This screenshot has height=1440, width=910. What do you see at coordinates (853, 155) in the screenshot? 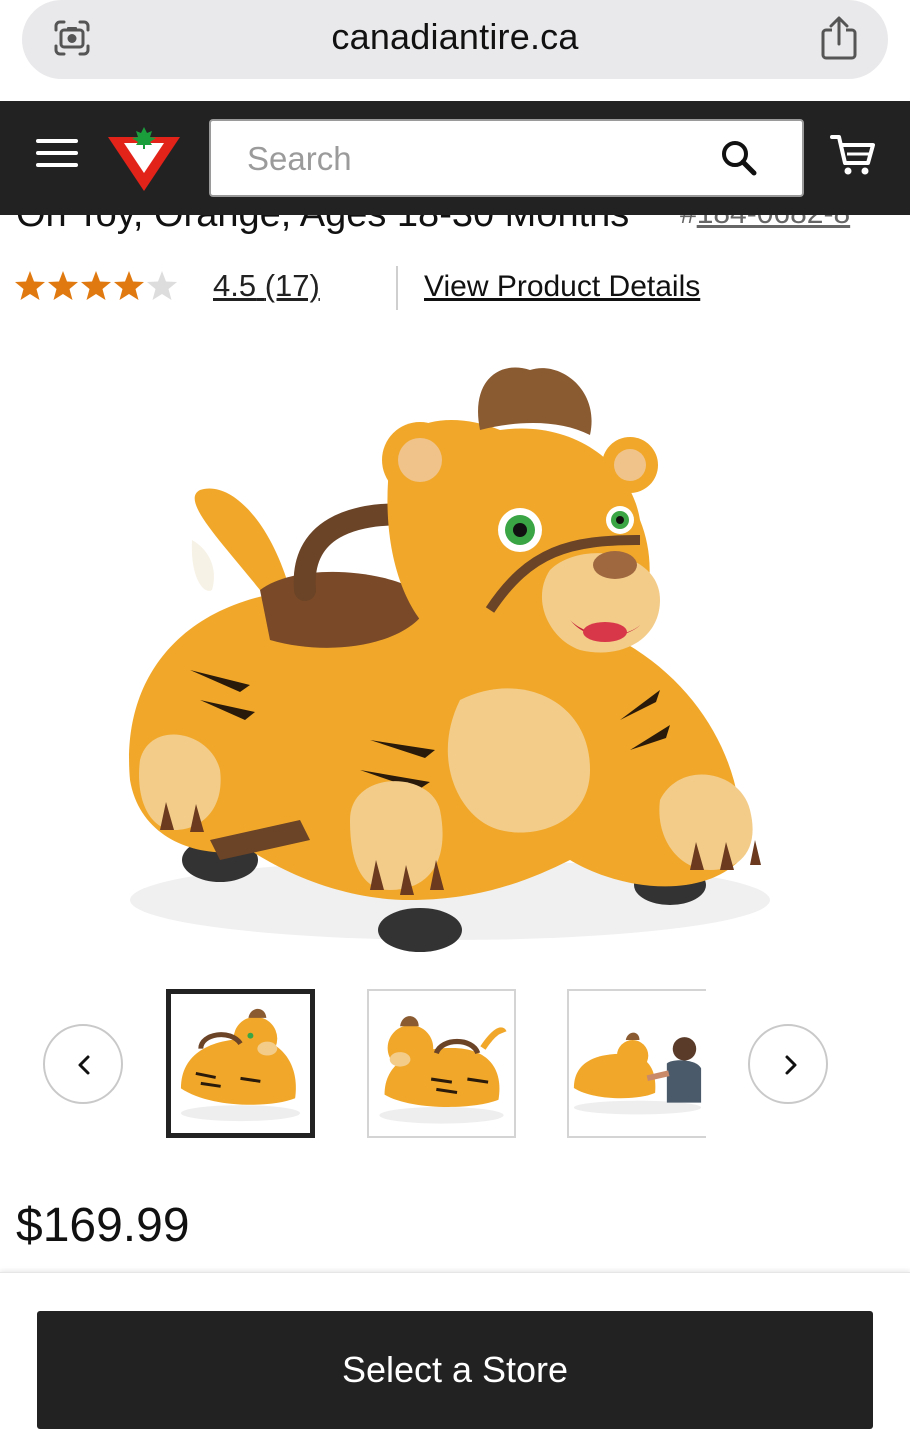
I see `cart-icon` at bounding box center [853, 155].